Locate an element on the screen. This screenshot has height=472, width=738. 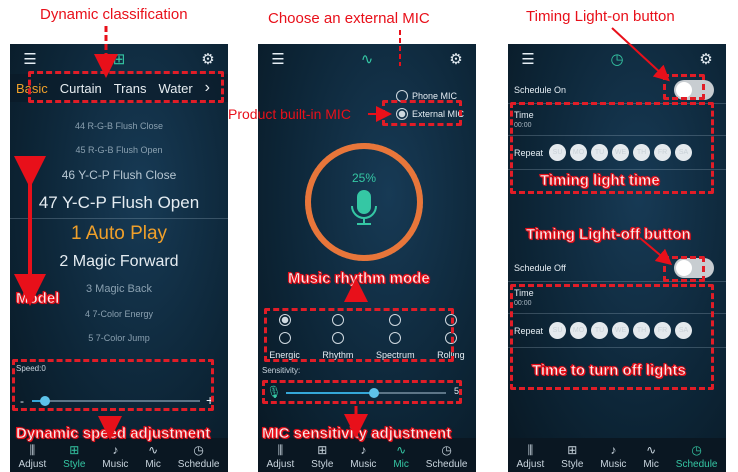
phone-mic-radio is located at coordinates (402, 96).